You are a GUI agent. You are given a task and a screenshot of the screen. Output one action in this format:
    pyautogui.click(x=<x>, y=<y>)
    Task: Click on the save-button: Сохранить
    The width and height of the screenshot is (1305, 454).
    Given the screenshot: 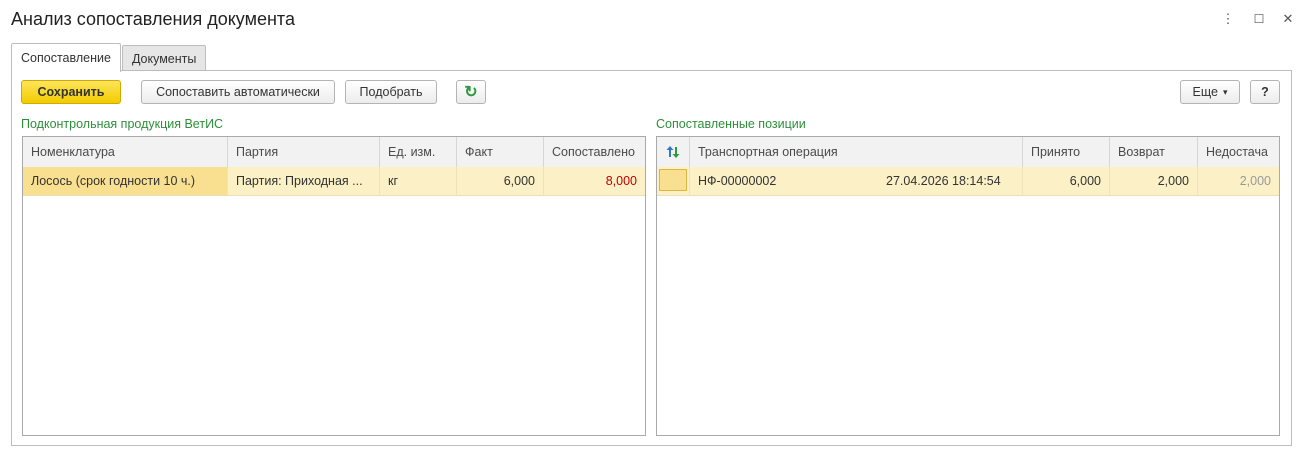 What is the action you would take?
    pyautogui.click(x=71, y=92)
    